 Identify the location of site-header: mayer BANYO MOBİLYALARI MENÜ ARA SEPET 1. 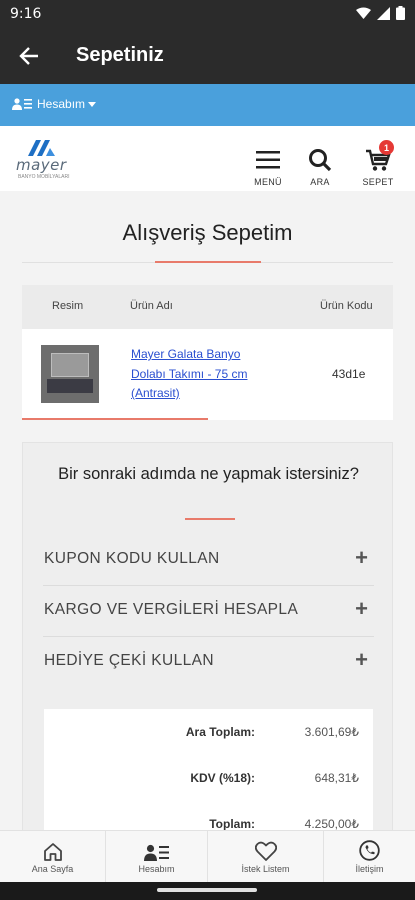
(207, 158).